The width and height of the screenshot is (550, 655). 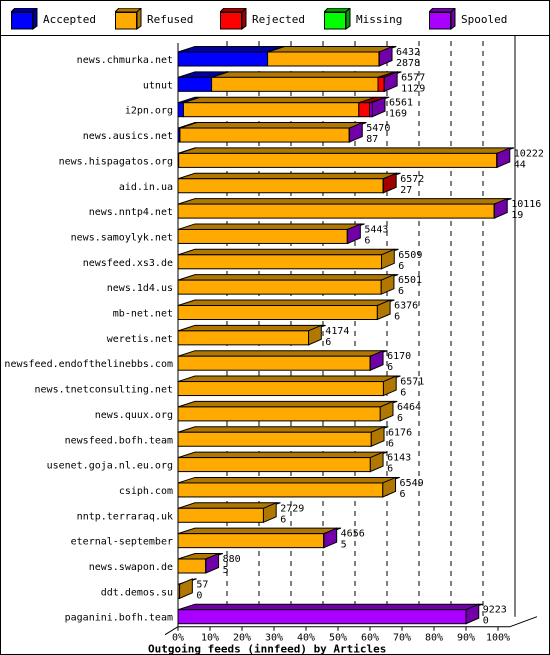 I want to click on value-label-total: 10222, so click(x=529, y=153).